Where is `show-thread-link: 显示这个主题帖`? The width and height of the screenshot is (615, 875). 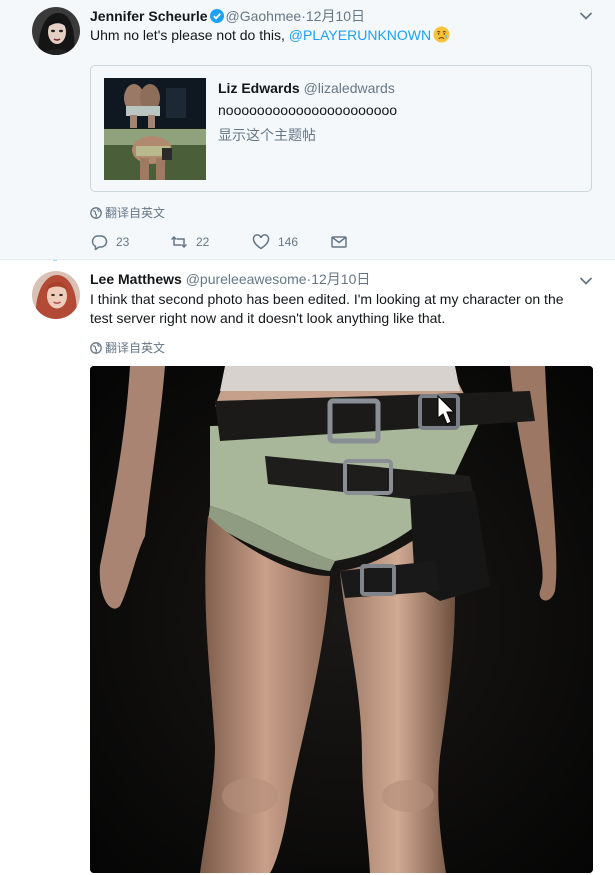
show-thread-link: 显示这个主题帖 is located at coordinates (267, 135).